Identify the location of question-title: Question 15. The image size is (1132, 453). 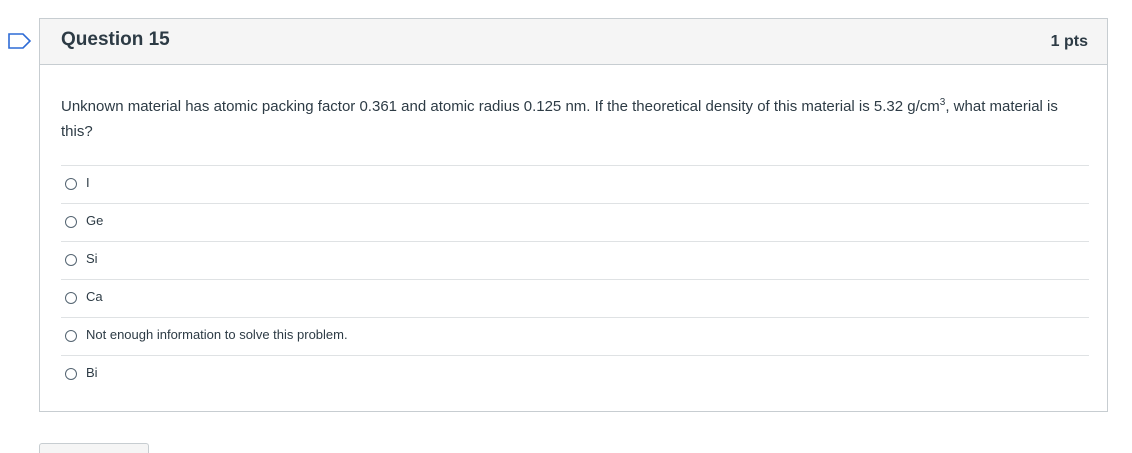
(115, 39).